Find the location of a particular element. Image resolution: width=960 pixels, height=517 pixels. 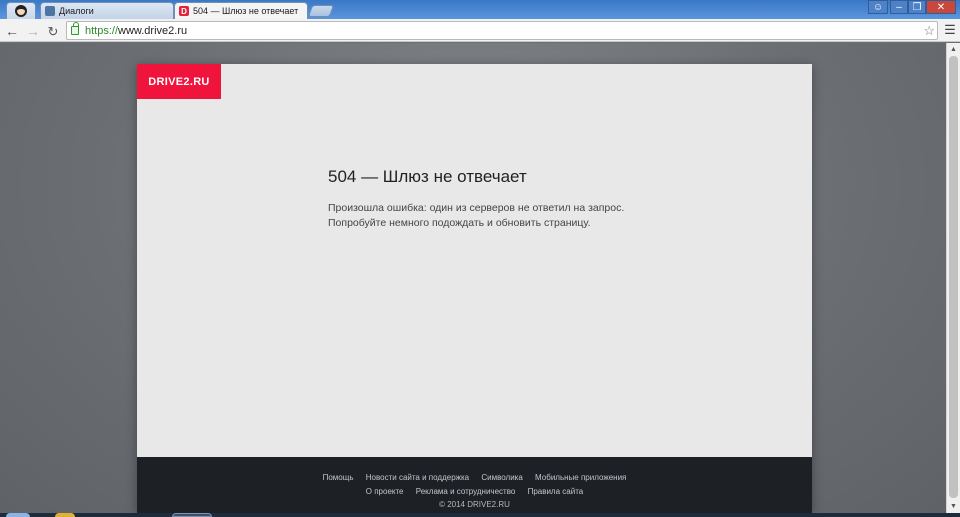

avatar-icon is located at coordinates (21, 11).